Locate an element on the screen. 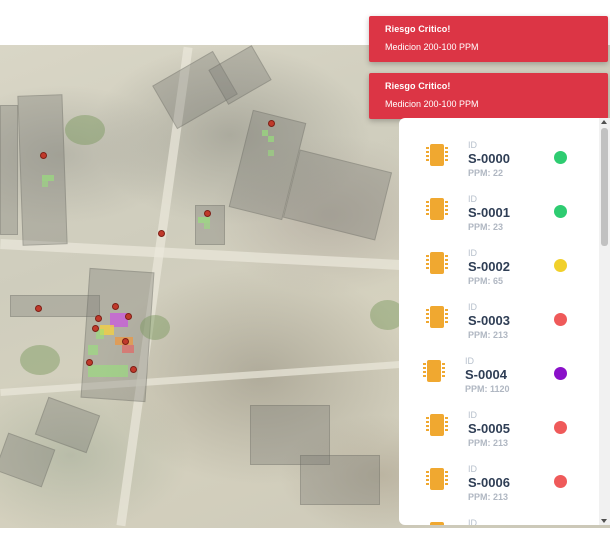 The image size is (610, 541). sensor-id: S-0000 is located at coordinates (489, 158).